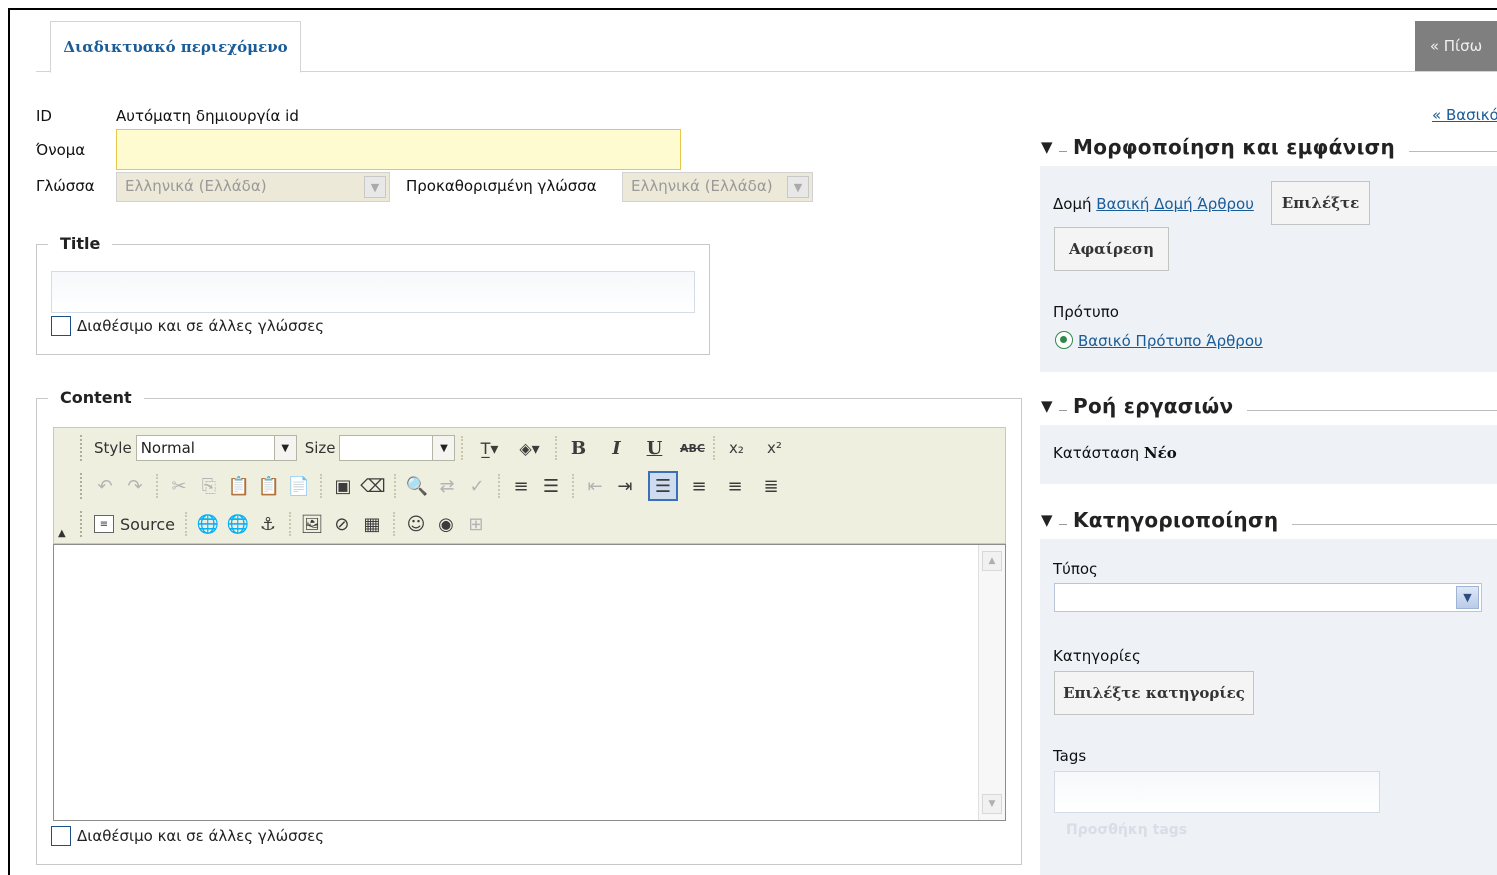  I want to click on template-option: Βασικό Πρότυπο Άρθρου, so click(1159, 340).